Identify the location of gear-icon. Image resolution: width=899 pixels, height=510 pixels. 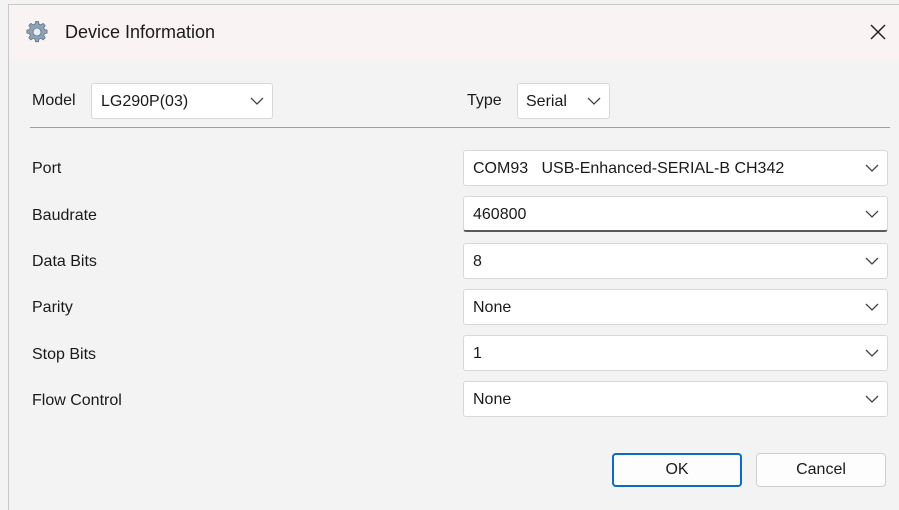
(37, 32).